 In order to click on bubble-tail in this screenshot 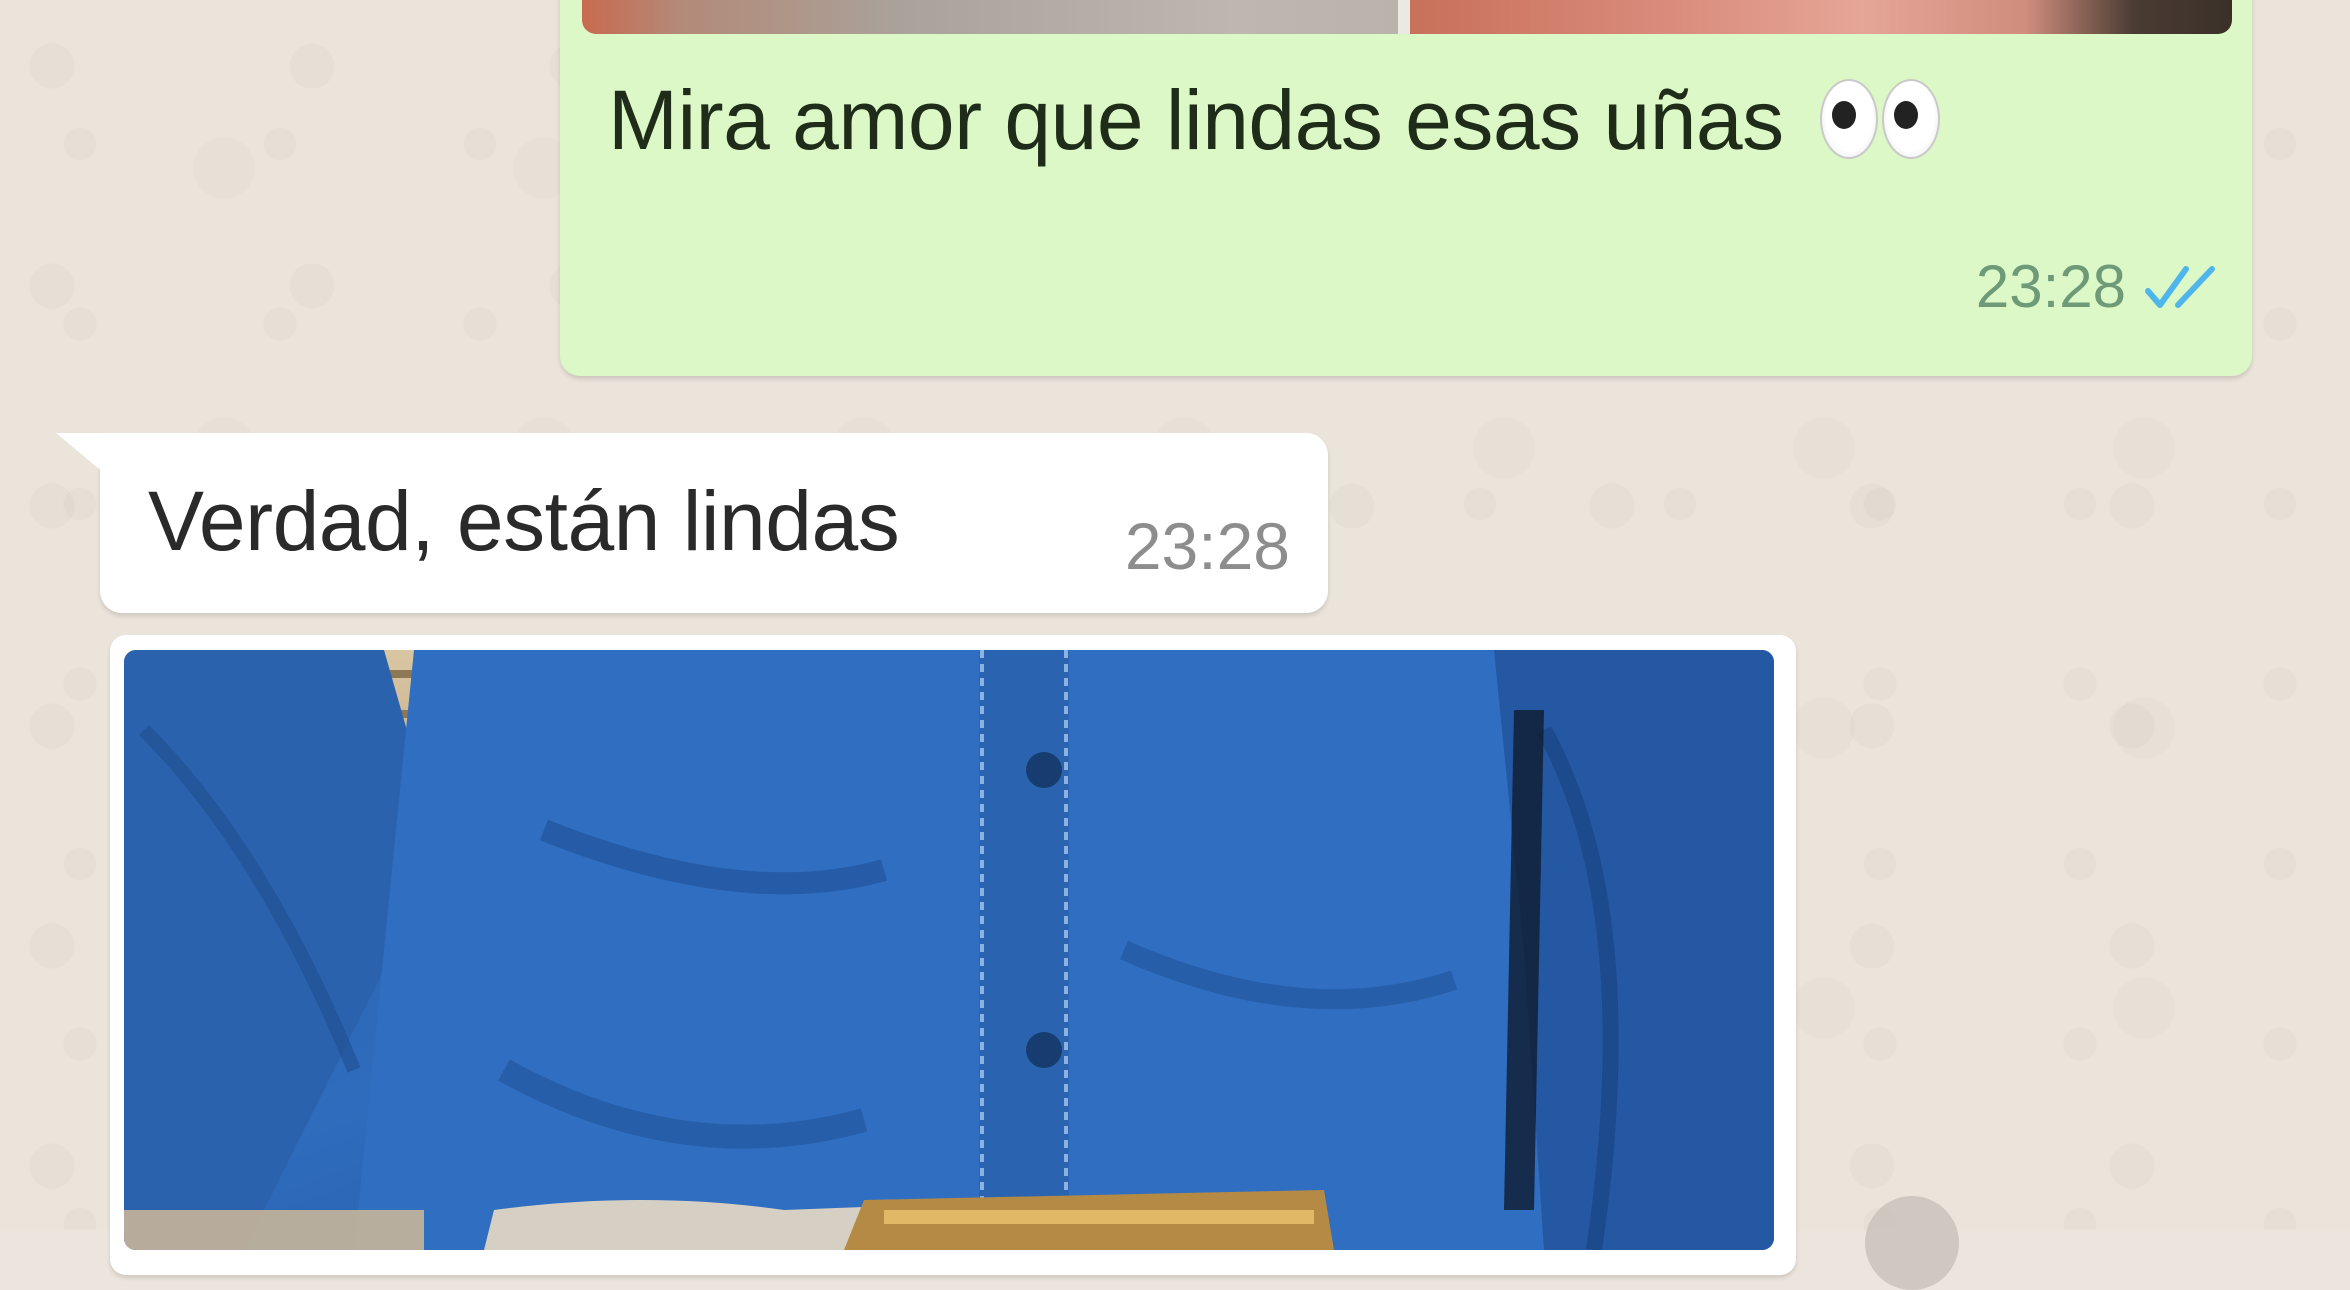, I will do `click(80, 453)`.